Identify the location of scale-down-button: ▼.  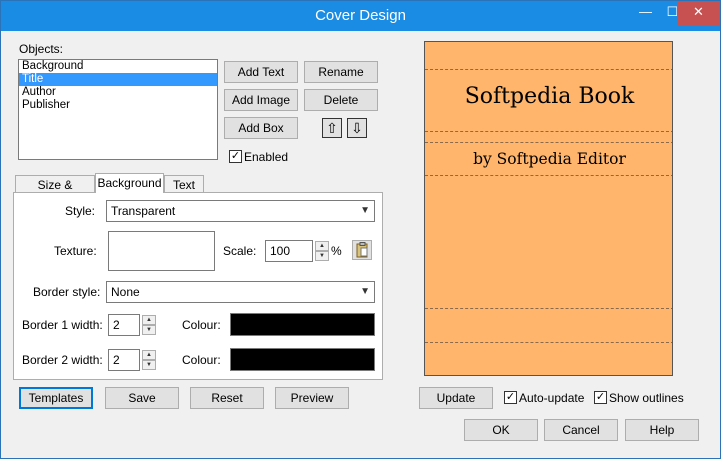
(322, 256).